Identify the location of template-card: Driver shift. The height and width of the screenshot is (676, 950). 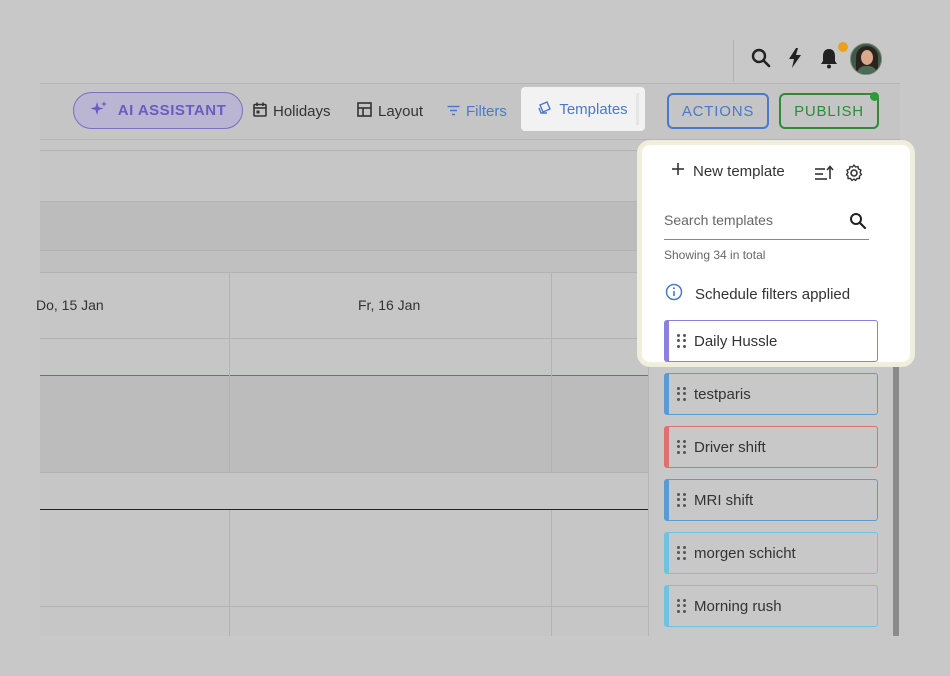
(771, 447).